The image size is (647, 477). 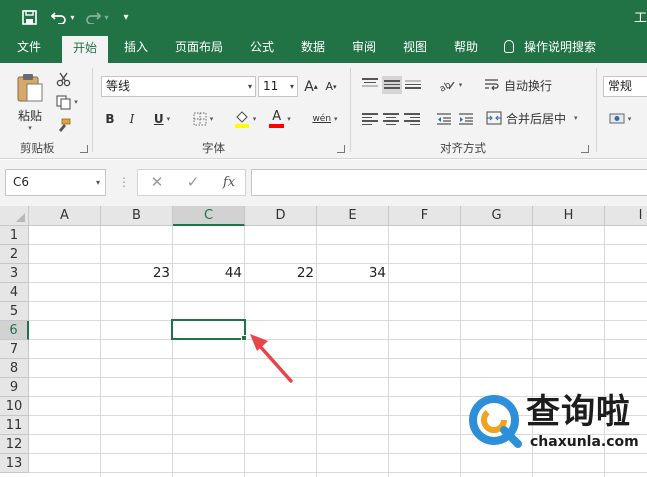 What do you see at coordinates (466, 48) in the screenshot?
I see `tab-help: 帮助` at bounding box center [466, 48].